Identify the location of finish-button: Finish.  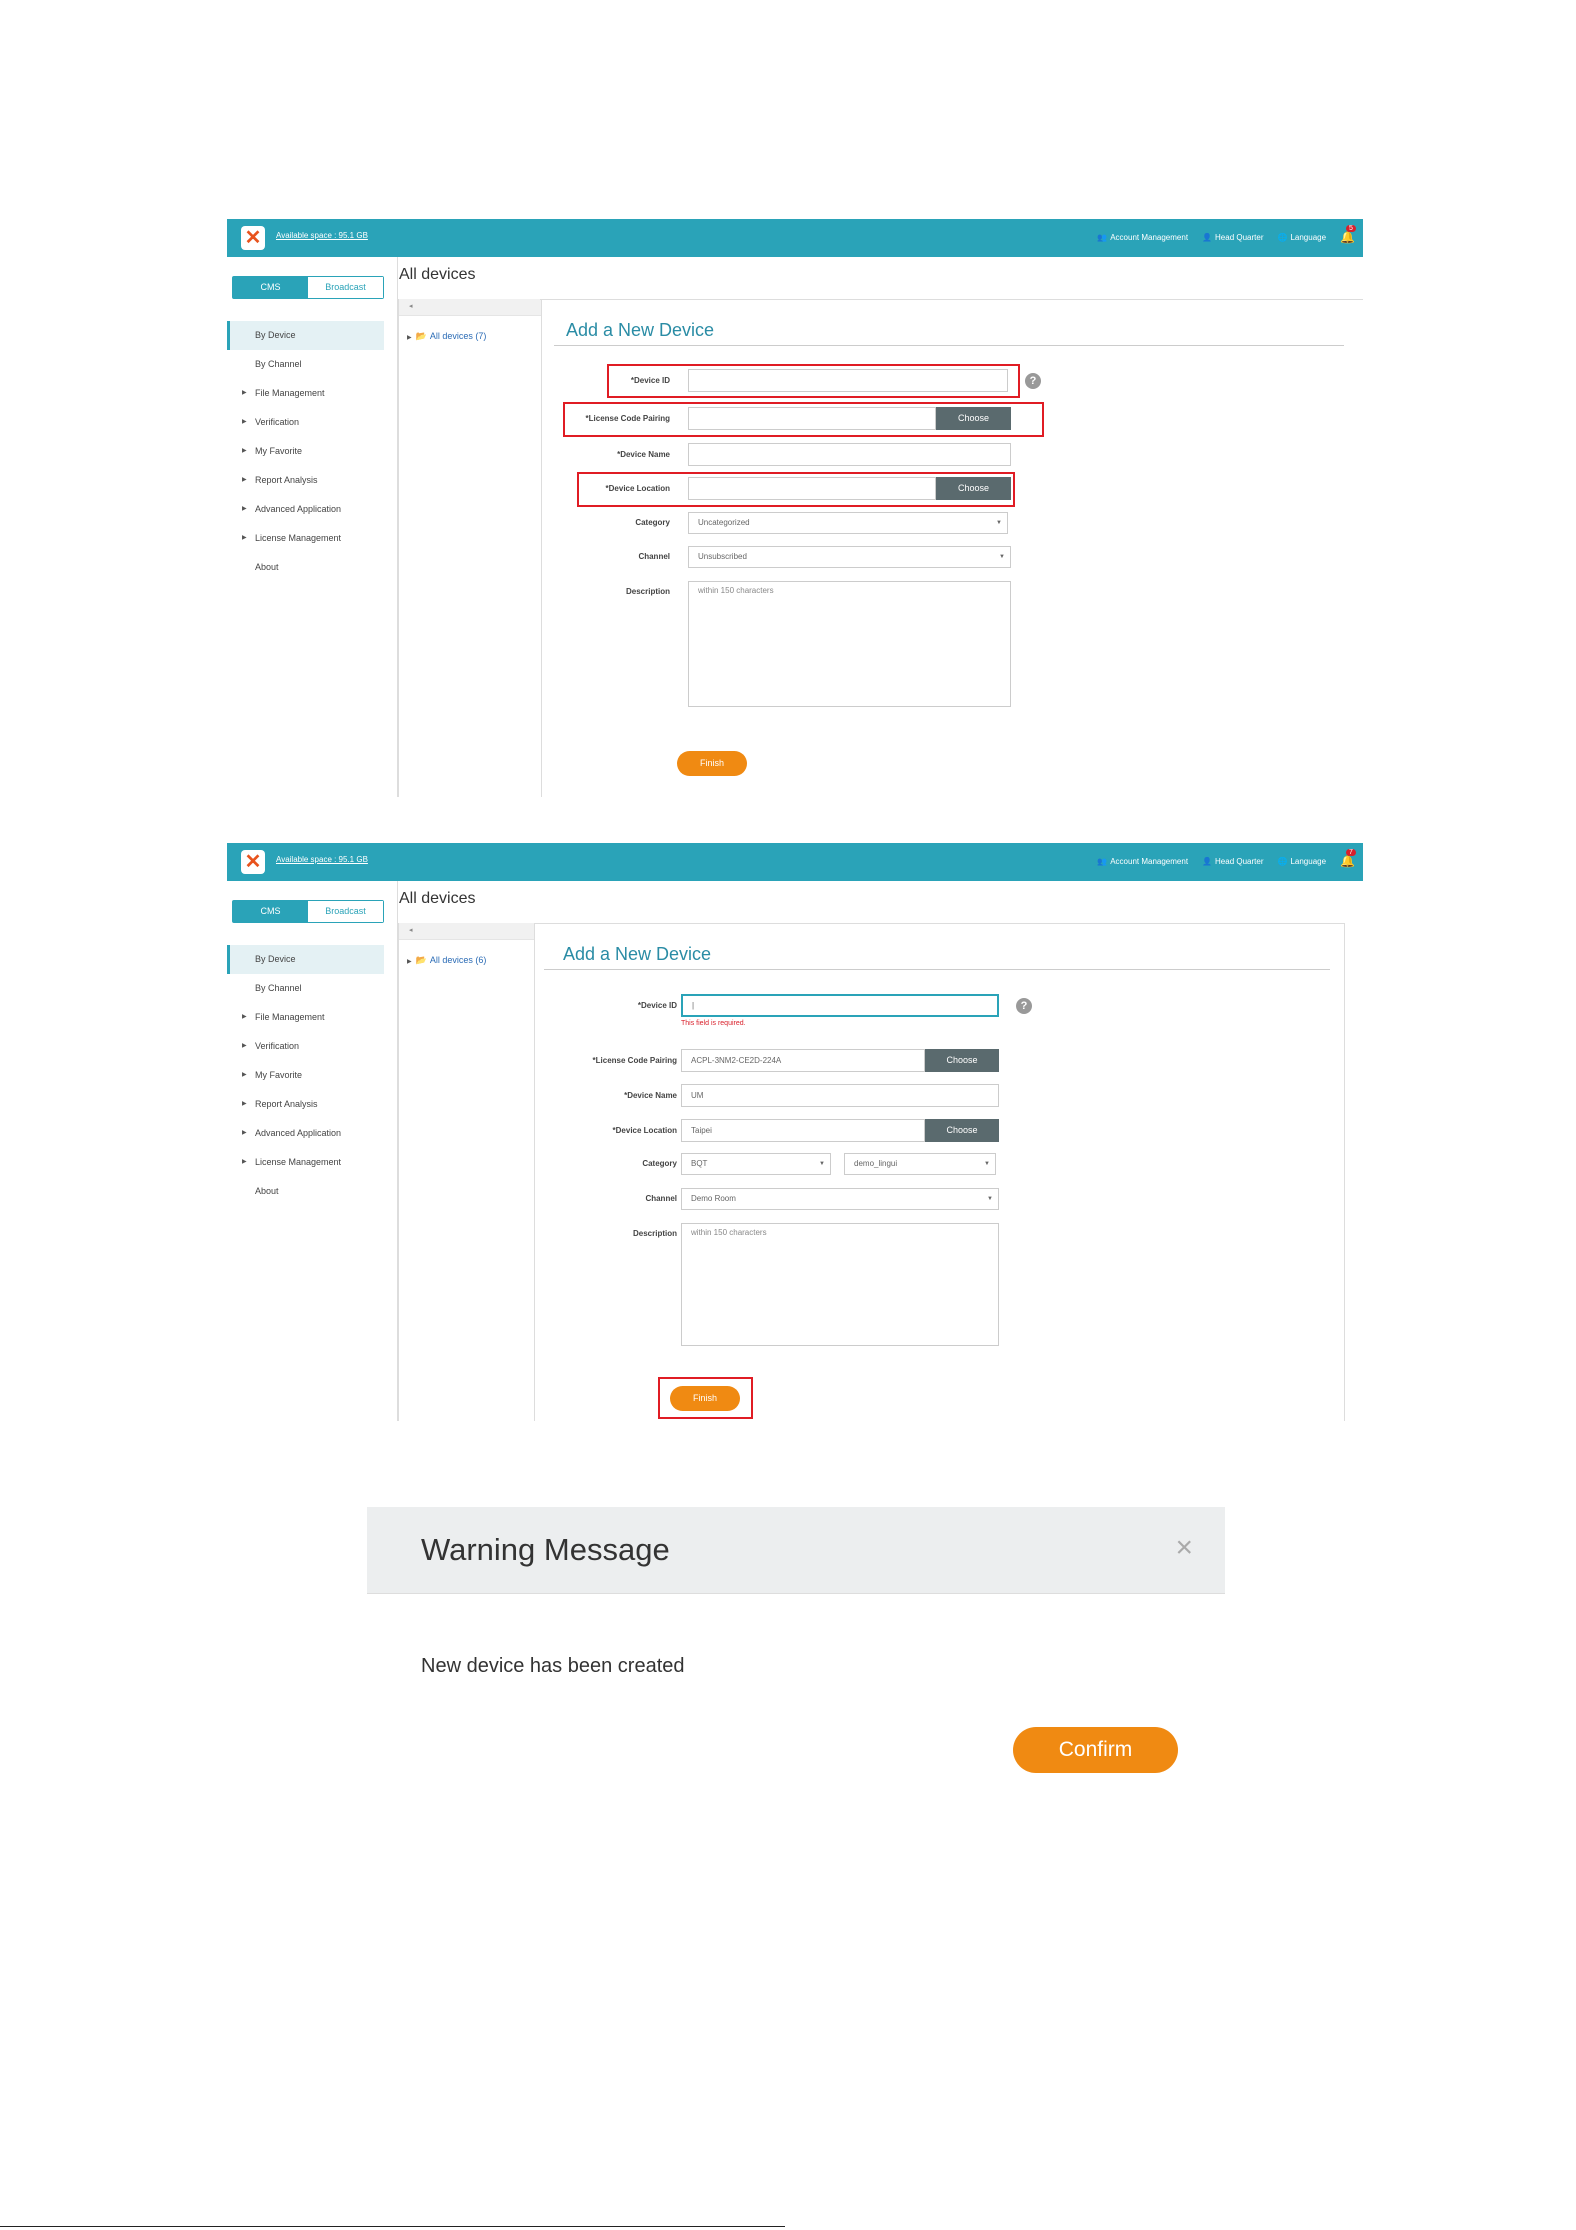
(712, 763).